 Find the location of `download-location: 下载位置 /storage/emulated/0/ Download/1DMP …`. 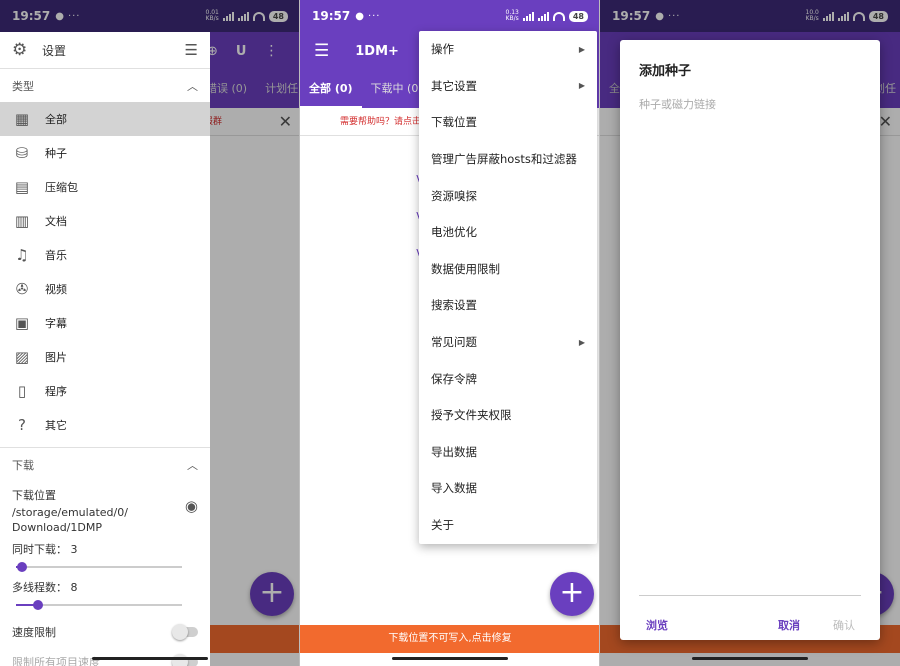

download-location: 下载位置 /storage/emulated/0/ Download/1DMP … is located at coordinates (105, 508).